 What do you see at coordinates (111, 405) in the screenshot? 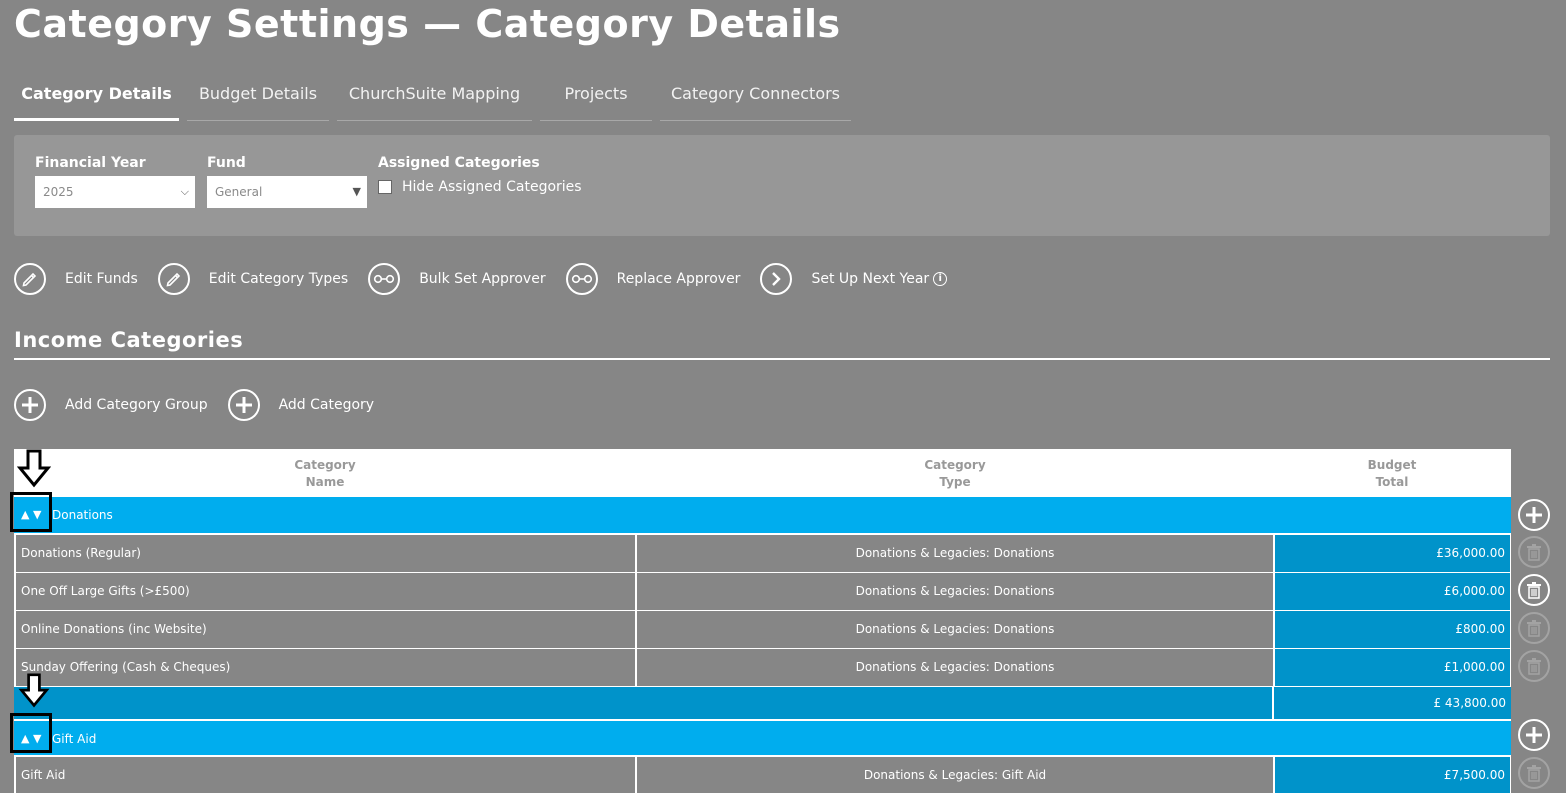
I see `add-category-group-button: Add Category Group` at bounding box center [111, 405].